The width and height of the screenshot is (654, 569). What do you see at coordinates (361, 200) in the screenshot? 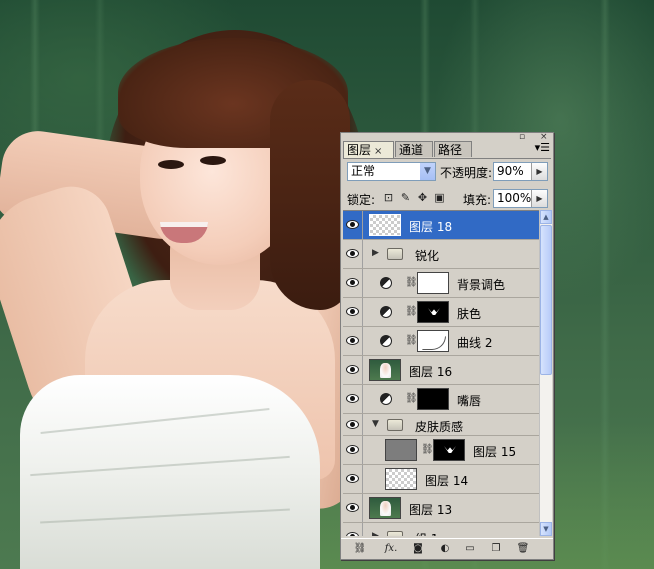
I see `lock-label: 锁定:` at bounding box center [361, 200].